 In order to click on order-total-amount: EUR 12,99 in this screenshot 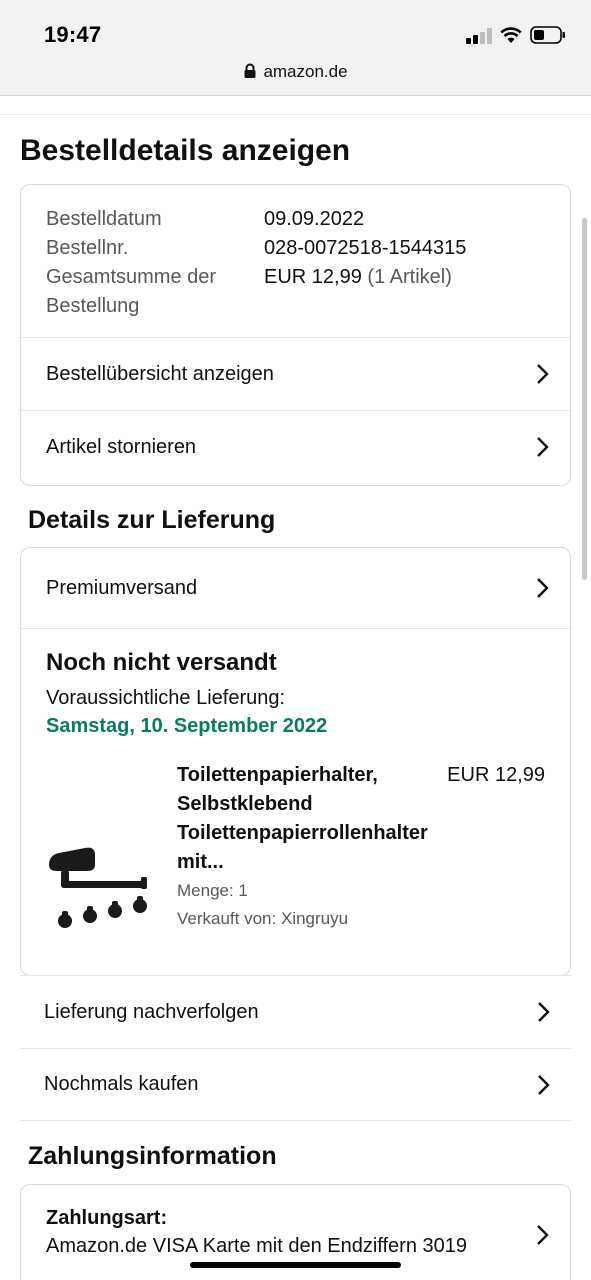, I will do `click(313, 277)`.